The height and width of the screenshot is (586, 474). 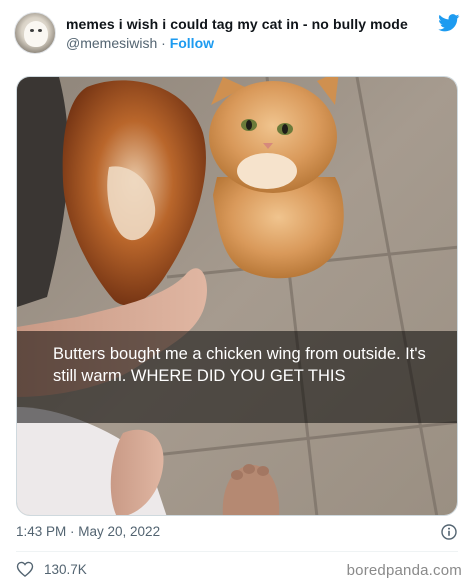 What do you see at coordinates (88, 531) in the screenshot?
I see `timestamp: 1:43 PM · May 20, 2022` at bounding box center [88, 531].